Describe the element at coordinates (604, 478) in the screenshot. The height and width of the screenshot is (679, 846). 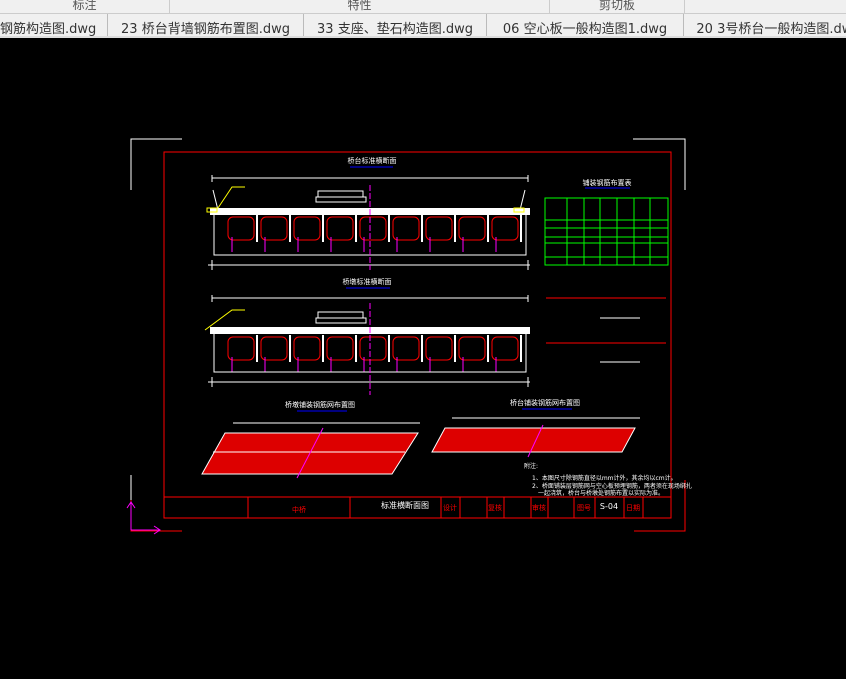
I see `note-line: 1、本图尺寸除钢筋直径以mm计外，其余均以cm计。` at that location.